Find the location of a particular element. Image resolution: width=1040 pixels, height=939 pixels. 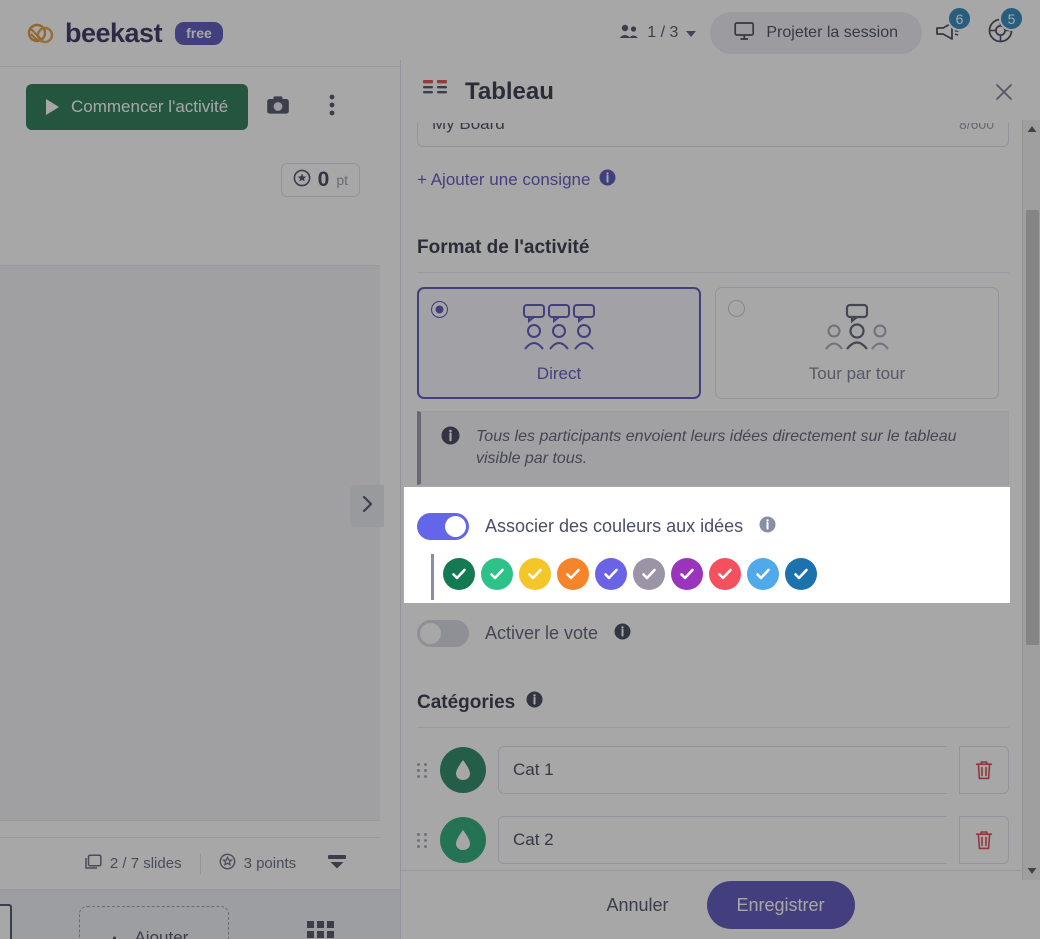

swatches-rule is located at coordinates (432, 577).